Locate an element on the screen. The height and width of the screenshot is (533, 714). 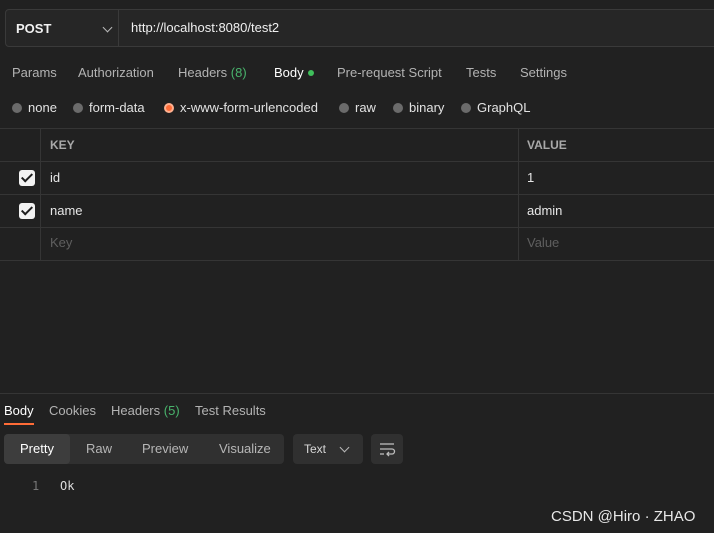
radio-raw: raw is located at coordinates (357, 107).